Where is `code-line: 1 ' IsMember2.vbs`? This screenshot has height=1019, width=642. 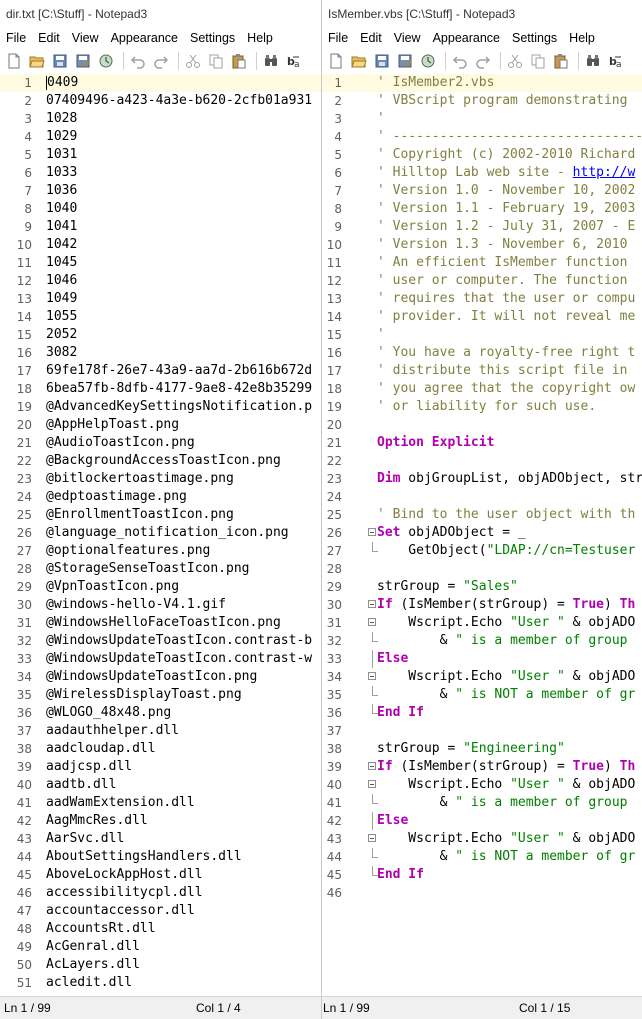 code-line: 1 ' IsMember2.vbs is located at coordinates (482, 83).